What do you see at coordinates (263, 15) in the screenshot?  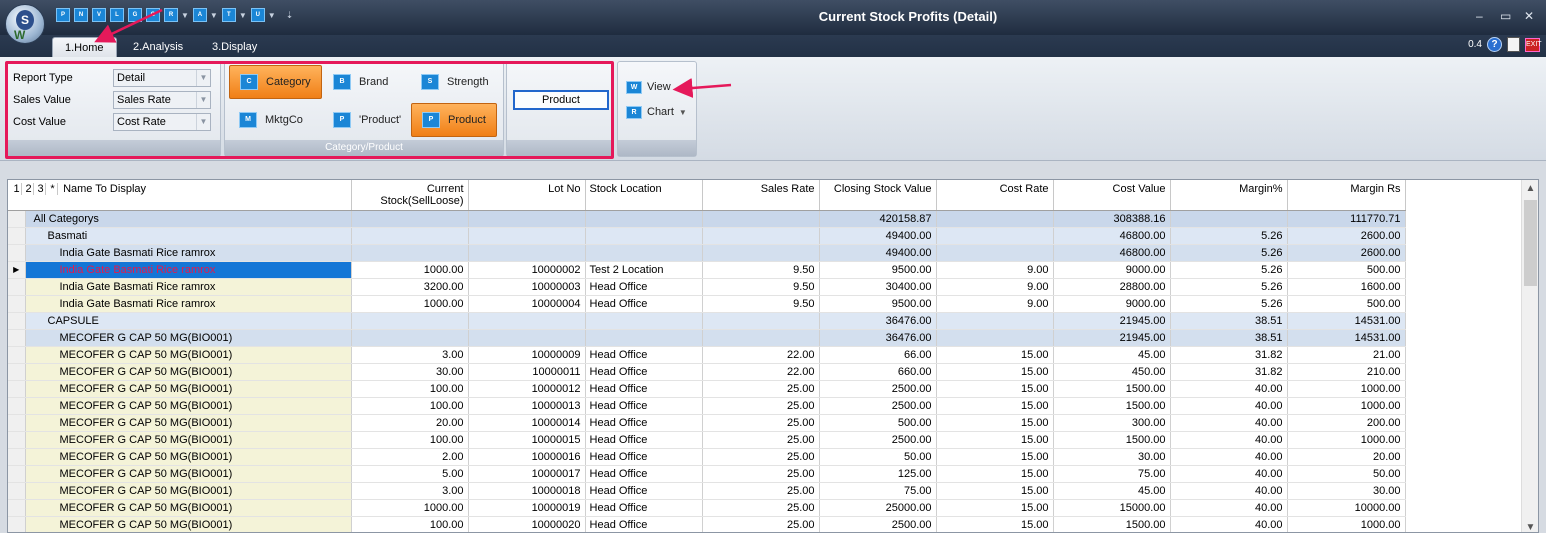 I see `quick-access-button: U ▼` at bounding box center [263, 15].